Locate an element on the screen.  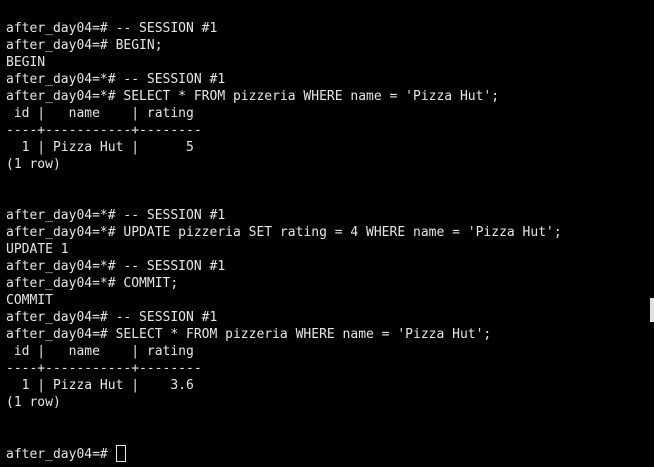
scrollbar is located at coordinates (652, 233).